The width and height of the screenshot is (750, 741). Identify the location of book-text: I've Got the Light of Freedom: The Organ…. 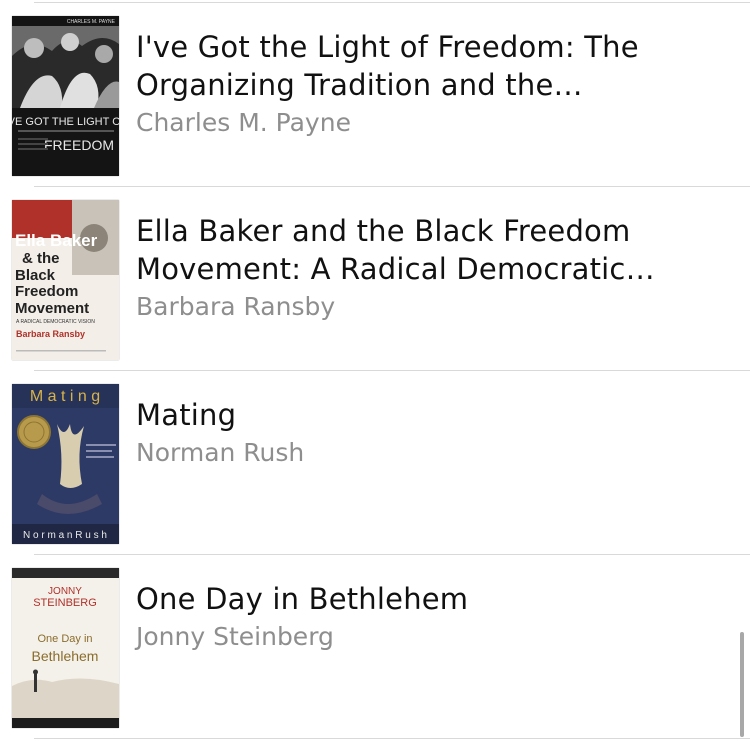
(428, 84).